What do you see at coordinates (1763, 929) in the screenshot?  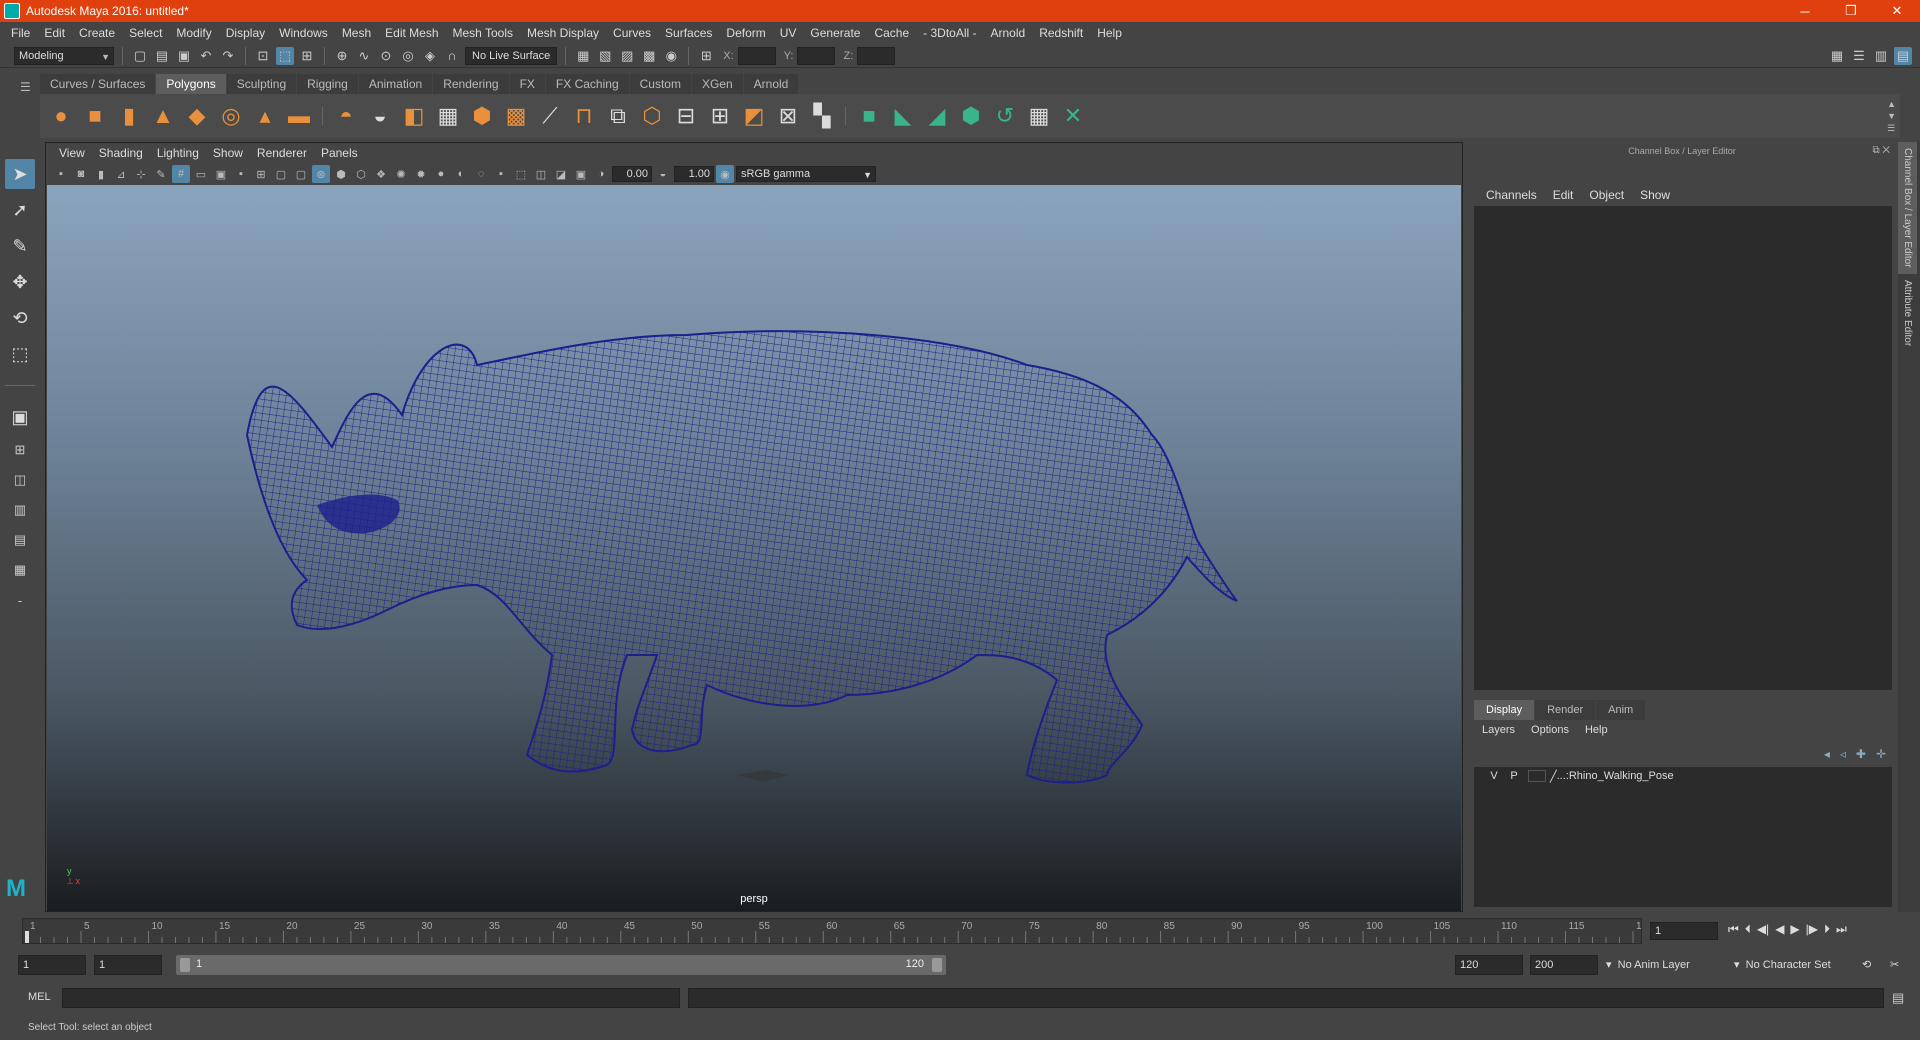 I see `step-back-key-icon: ◀|` at bounding box center [1763, 929].